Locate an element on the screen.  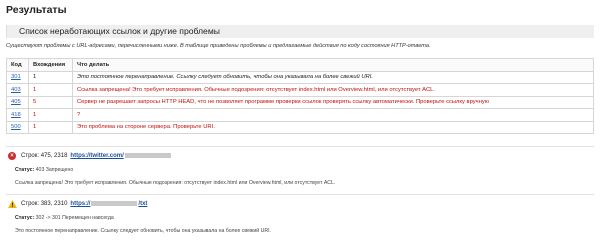
detail-header: × Строк: 475, 2318 https://twitter.com/ is located at coordinates (300, 156).